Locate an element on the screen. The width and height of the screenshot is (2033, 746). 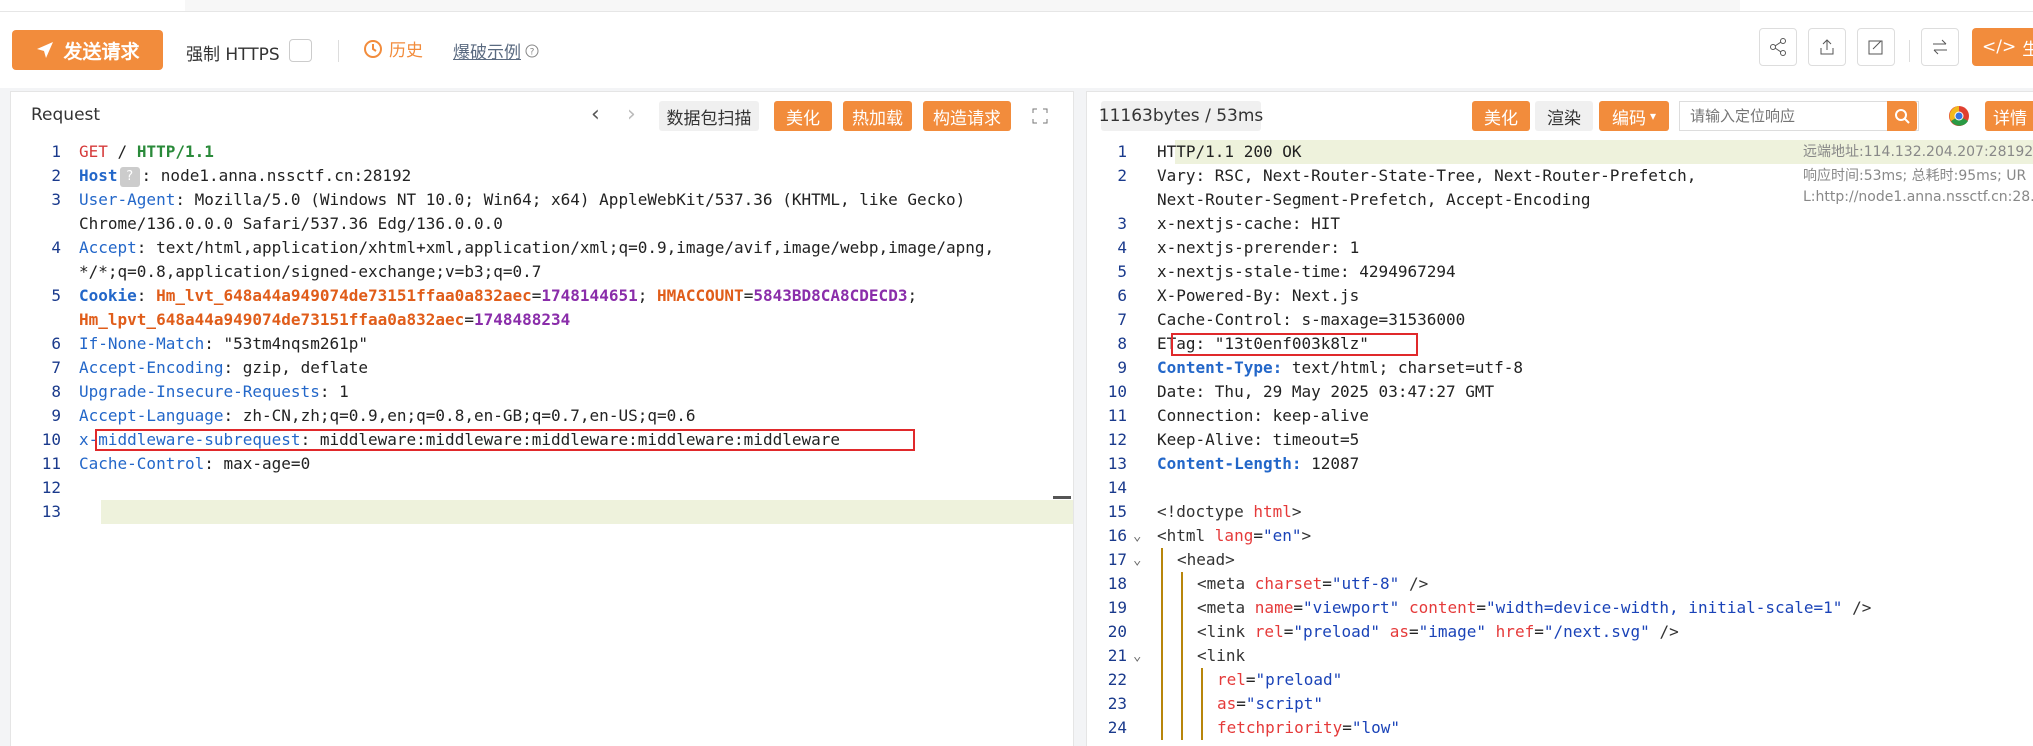
code-line: 15 <!doctype html> is located at coordinates (1560, 512).